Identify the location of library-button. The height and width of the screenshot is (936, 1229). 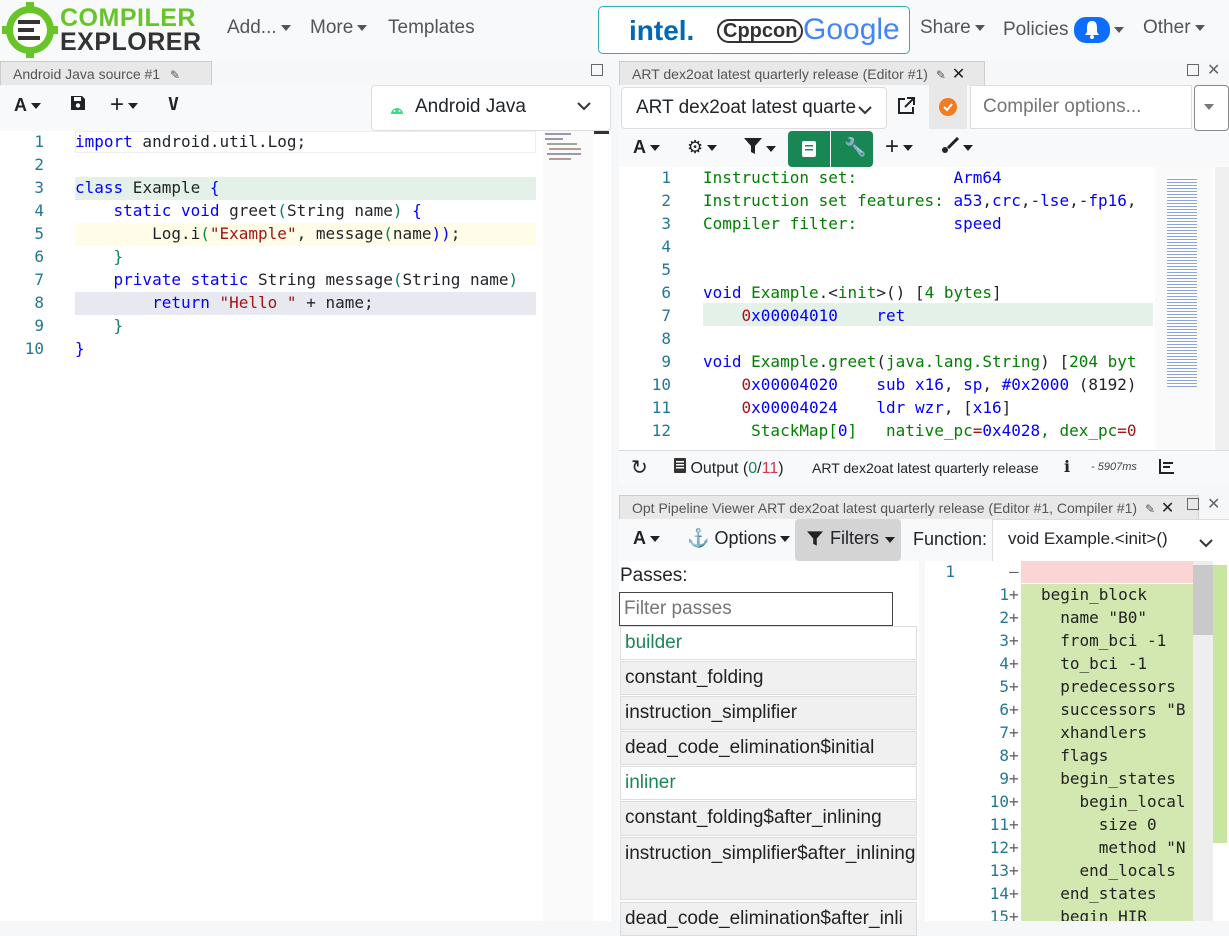
(809, 149).